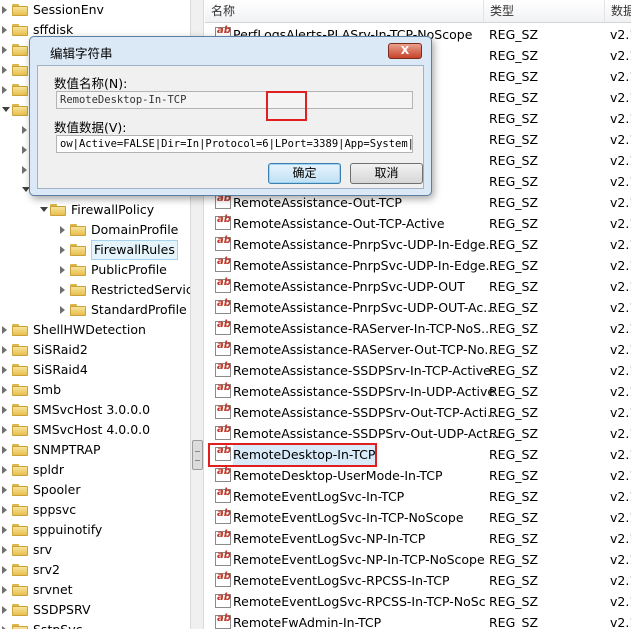 Image resolution: width=631 pixels, height=629 pixels. I want to click on column-header-data: 数据, so click(618, 11).